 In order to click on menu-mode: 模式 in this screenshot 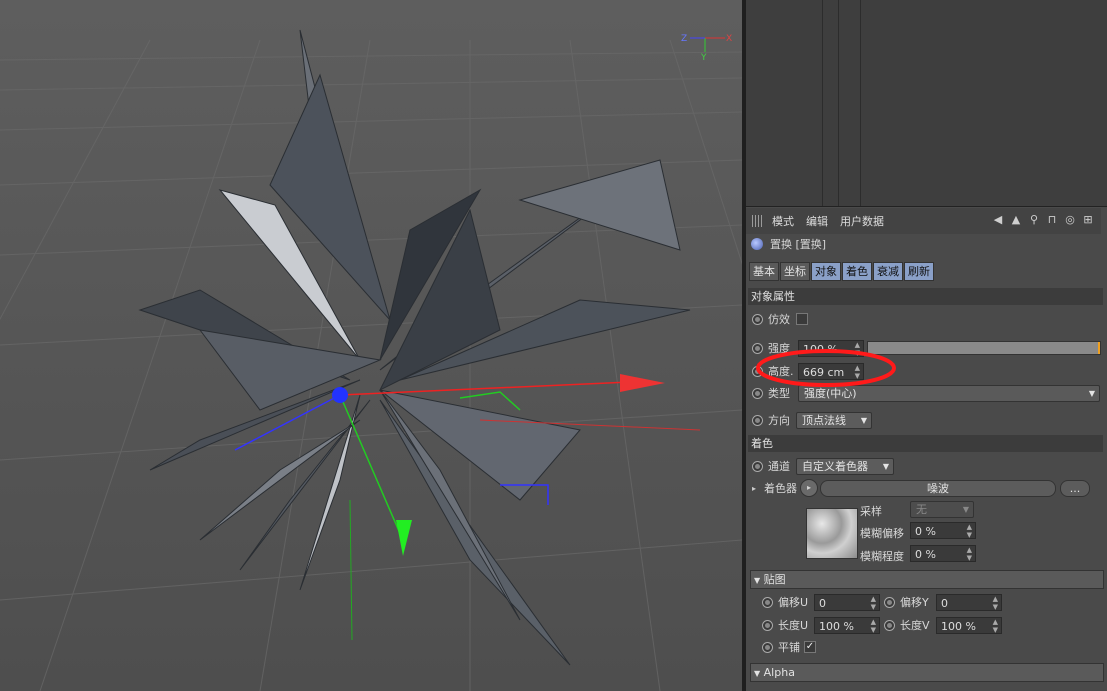, I will do `click(783, 221)`.